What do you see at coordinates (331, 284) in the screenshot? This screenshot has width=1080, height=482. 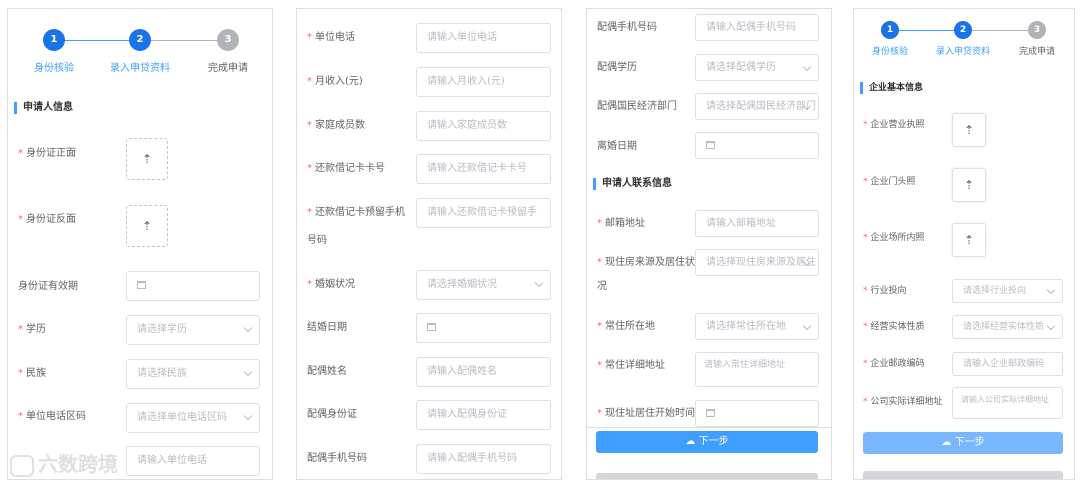 I see `label-marital: * 婚姻状况` at bounding box center [331, 284].